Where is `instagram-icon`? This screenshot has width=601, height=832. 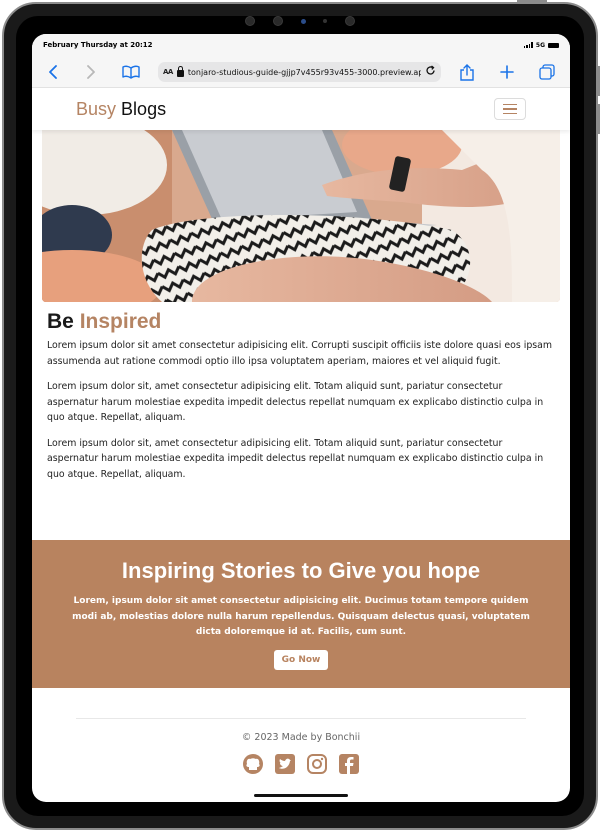
instagram-icon is located at coordinates (317, 764).